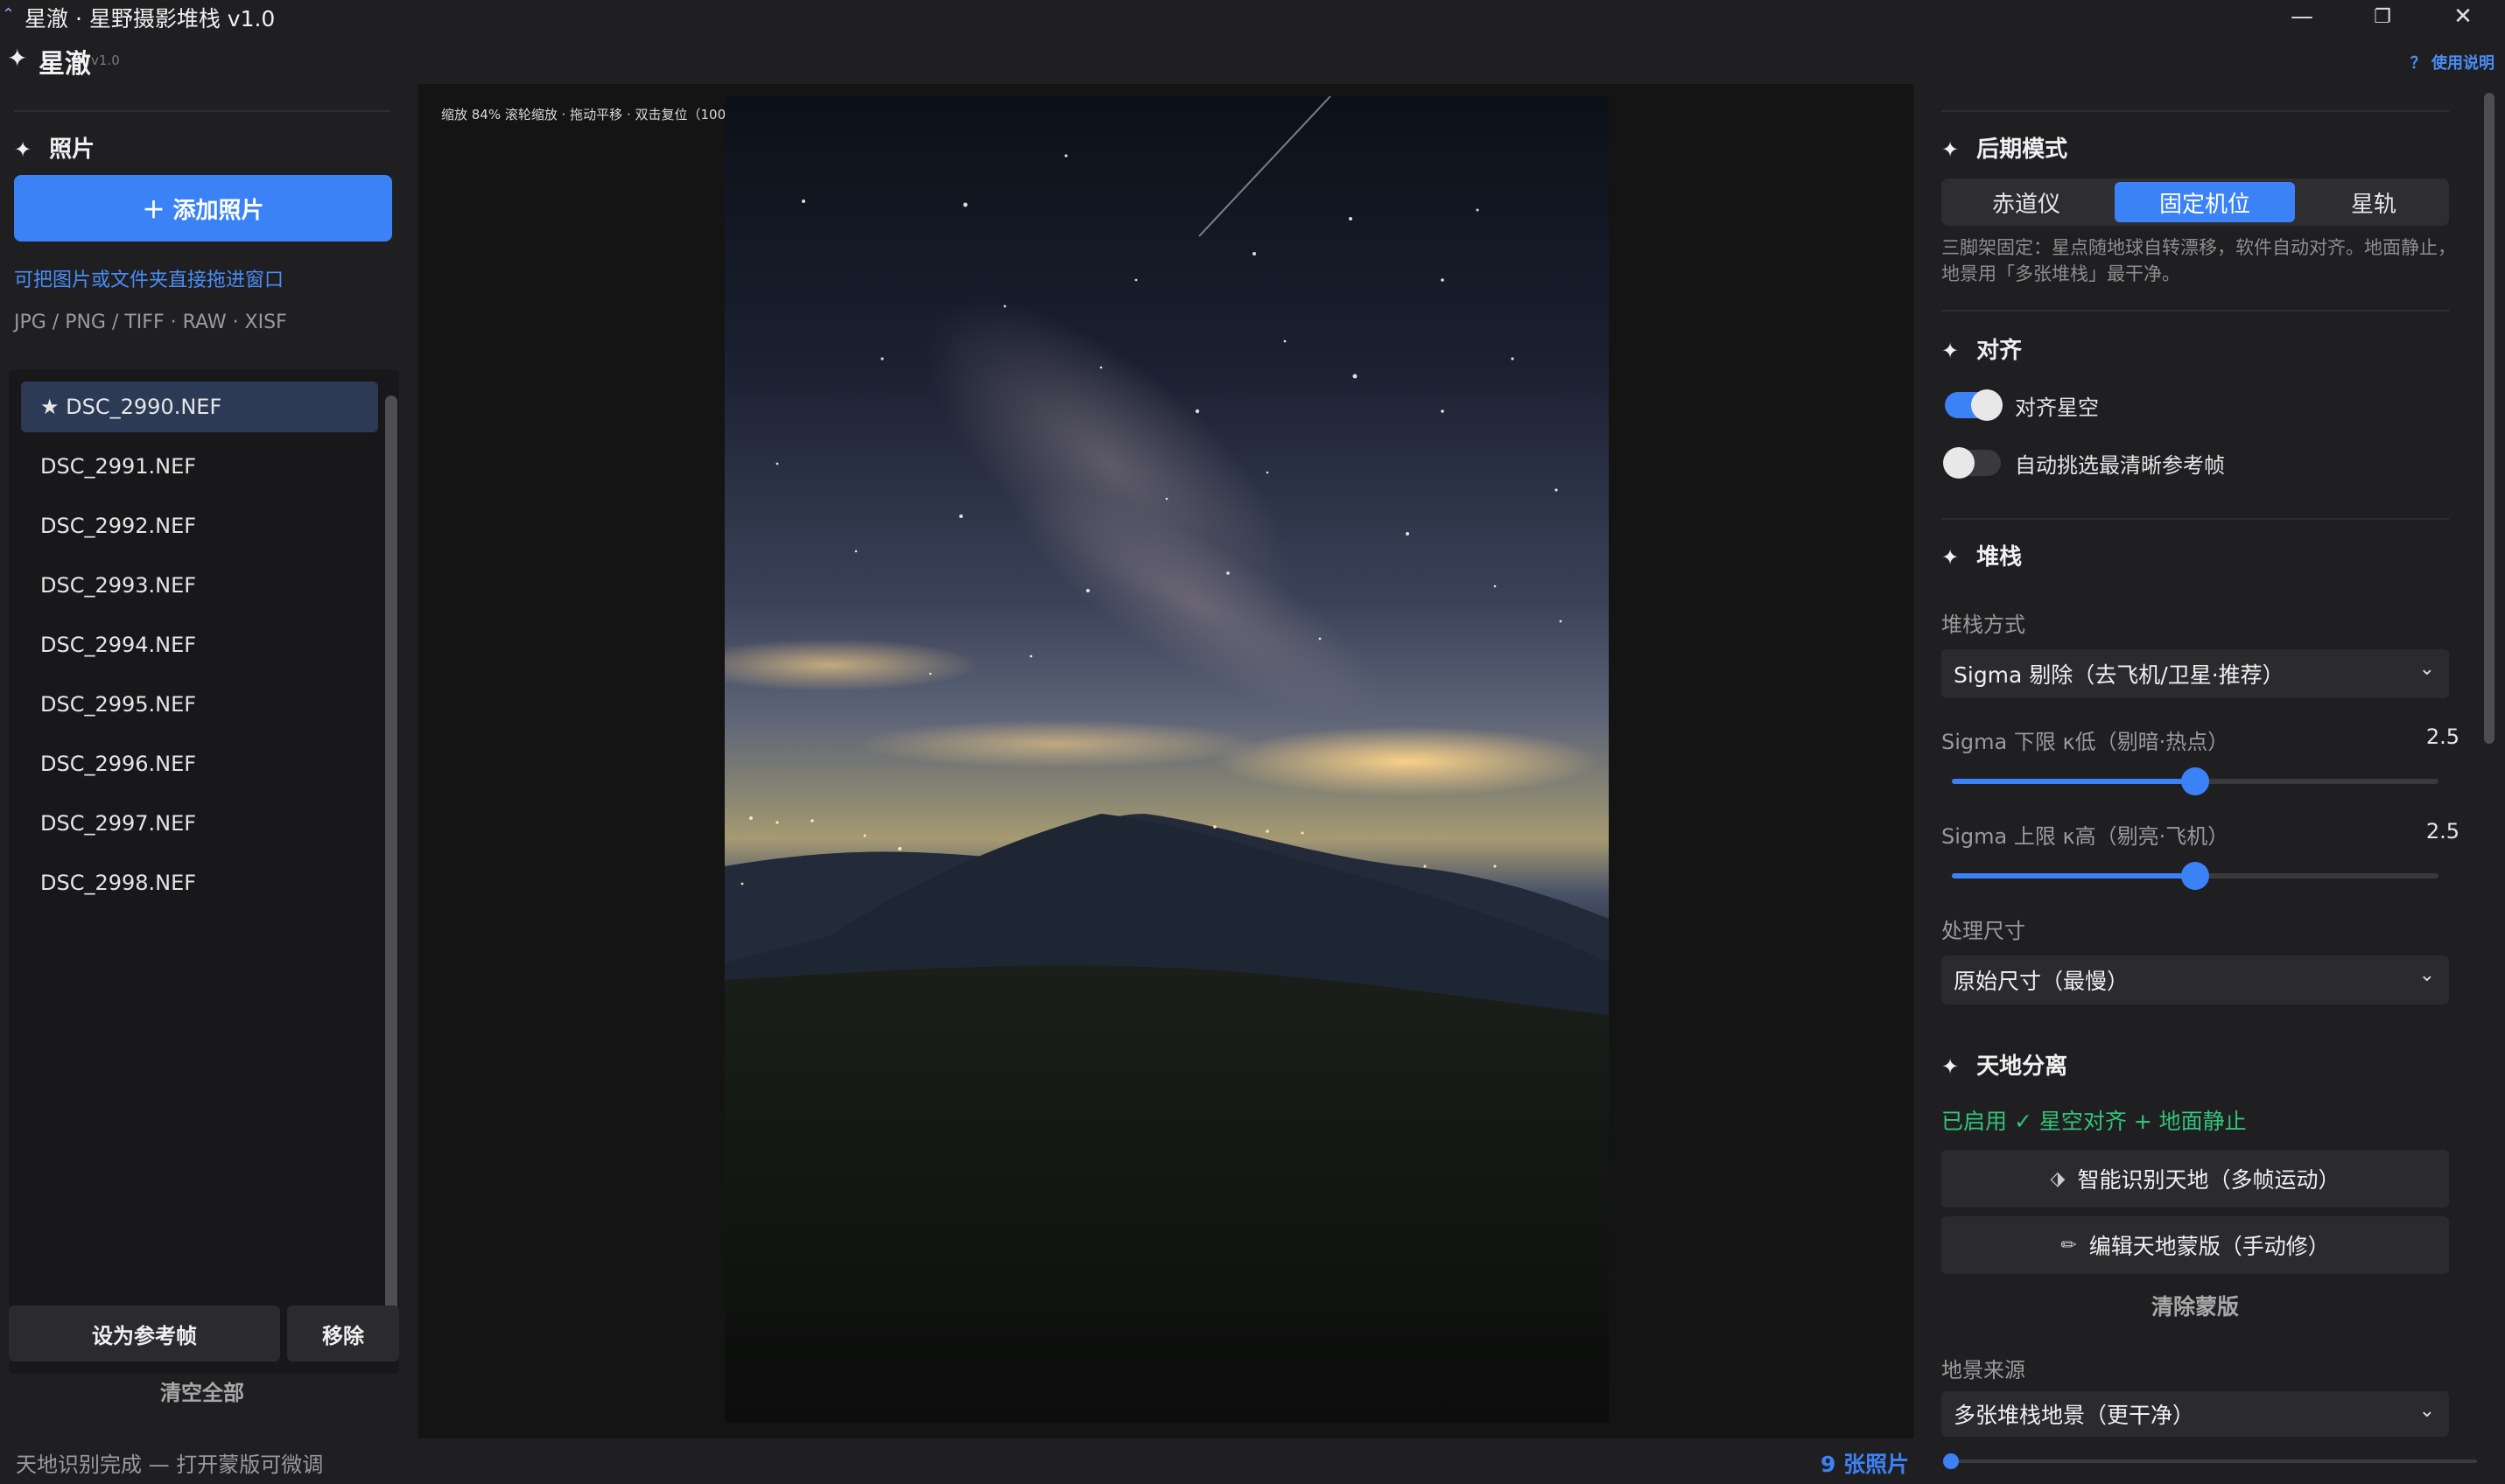 This screenshot has height=1484, width=2505. Describe the element at coordinates (150, 322) in the screenshot. I see `supported-formats: JPG / PNG / TIFF · RAW · XISF` at that location.